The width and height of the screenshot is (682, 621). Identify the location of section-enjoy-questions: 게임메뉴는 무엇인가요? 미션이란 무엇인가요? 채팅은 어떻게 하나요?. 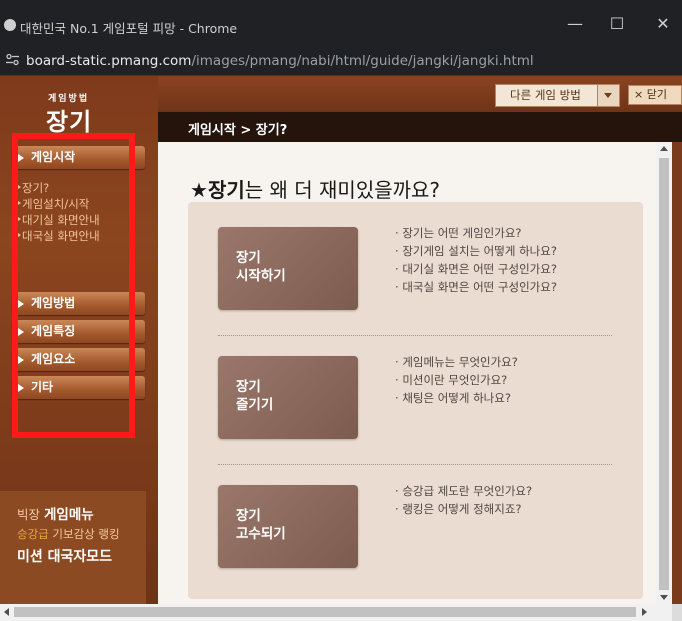
(456, 380).